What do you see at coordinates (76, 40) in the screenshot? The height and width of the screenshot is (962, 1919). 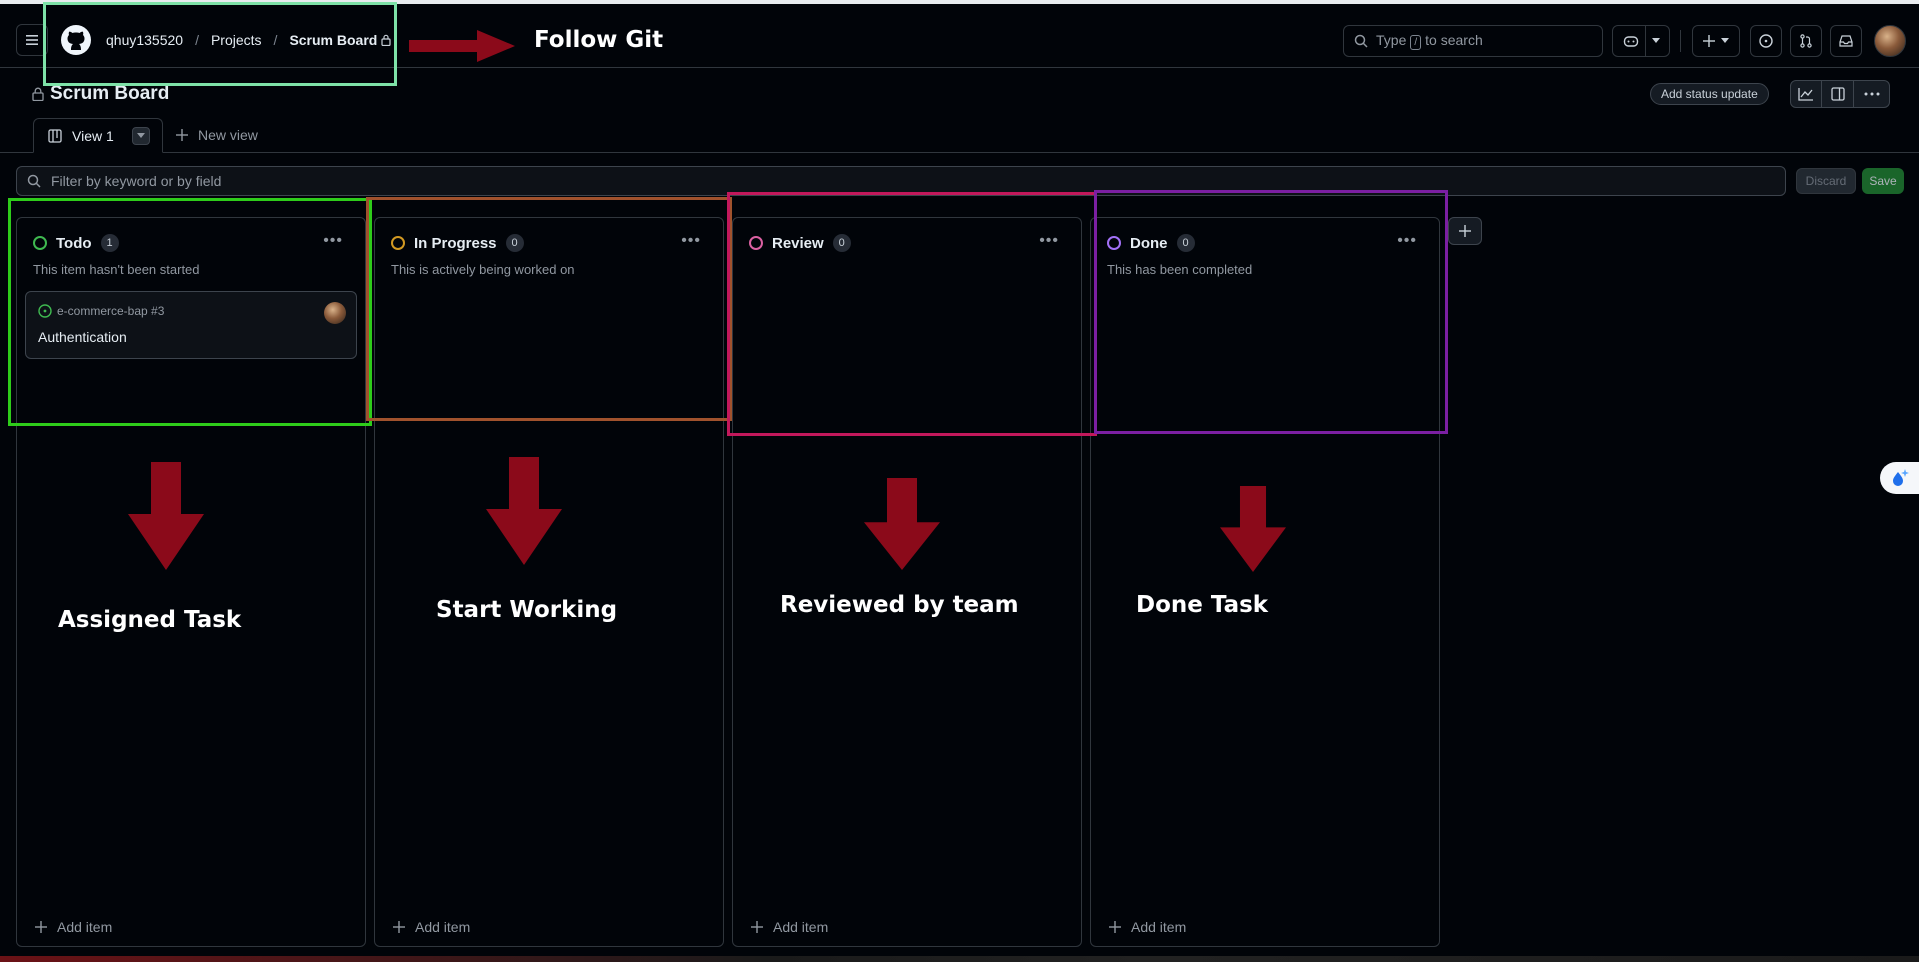 I see `github-logo-icon` at bounding box center [76, 40].